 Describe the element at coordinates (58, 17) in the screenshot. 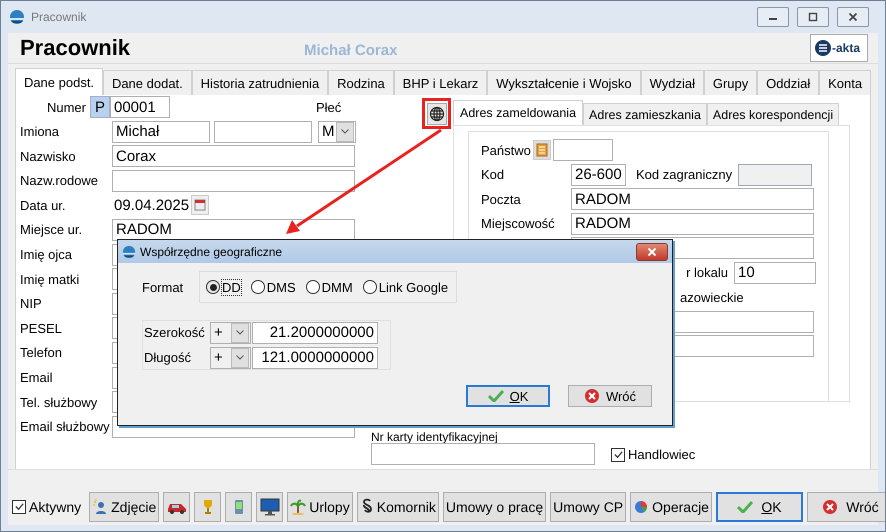

I see `window-title: Pracownik` at that location.